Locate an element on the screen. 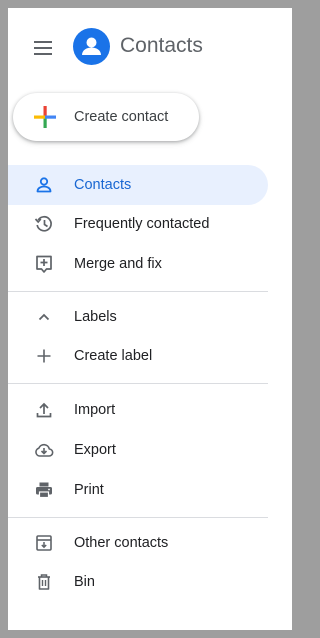 This screenshot has height=638, width=320. export-button: Export is located at coordinates (138, 450).